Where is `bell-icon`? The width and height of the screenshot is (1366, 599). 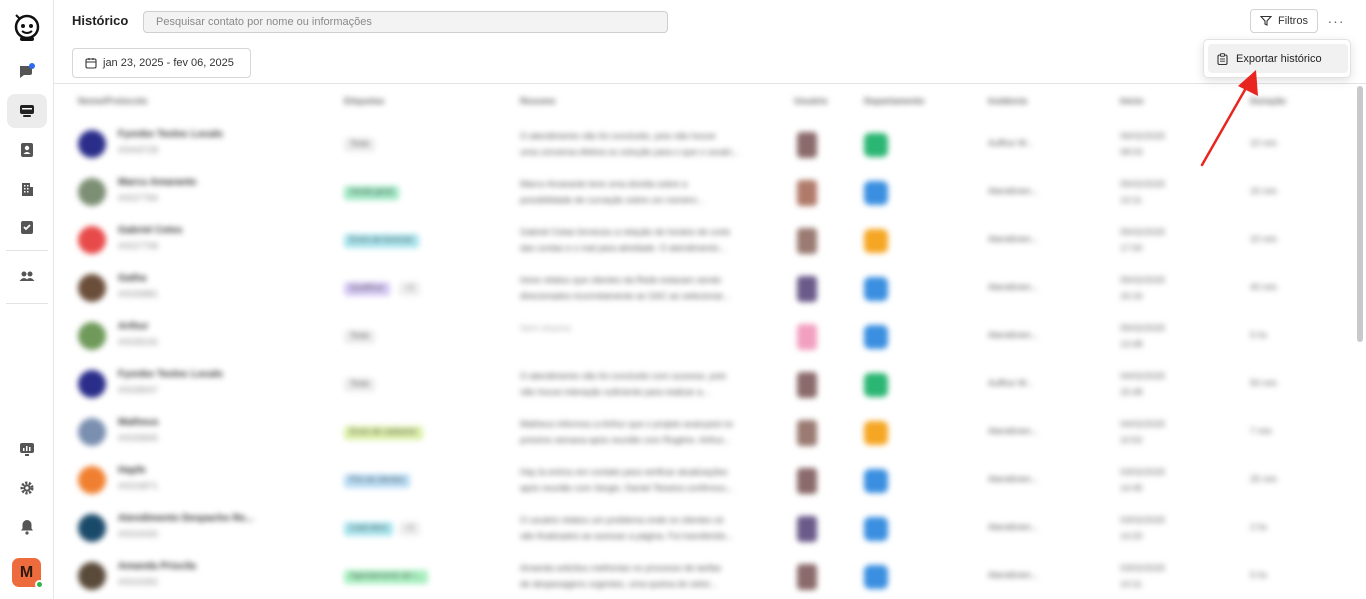
bell-icon is located at coordinates (27, 527).